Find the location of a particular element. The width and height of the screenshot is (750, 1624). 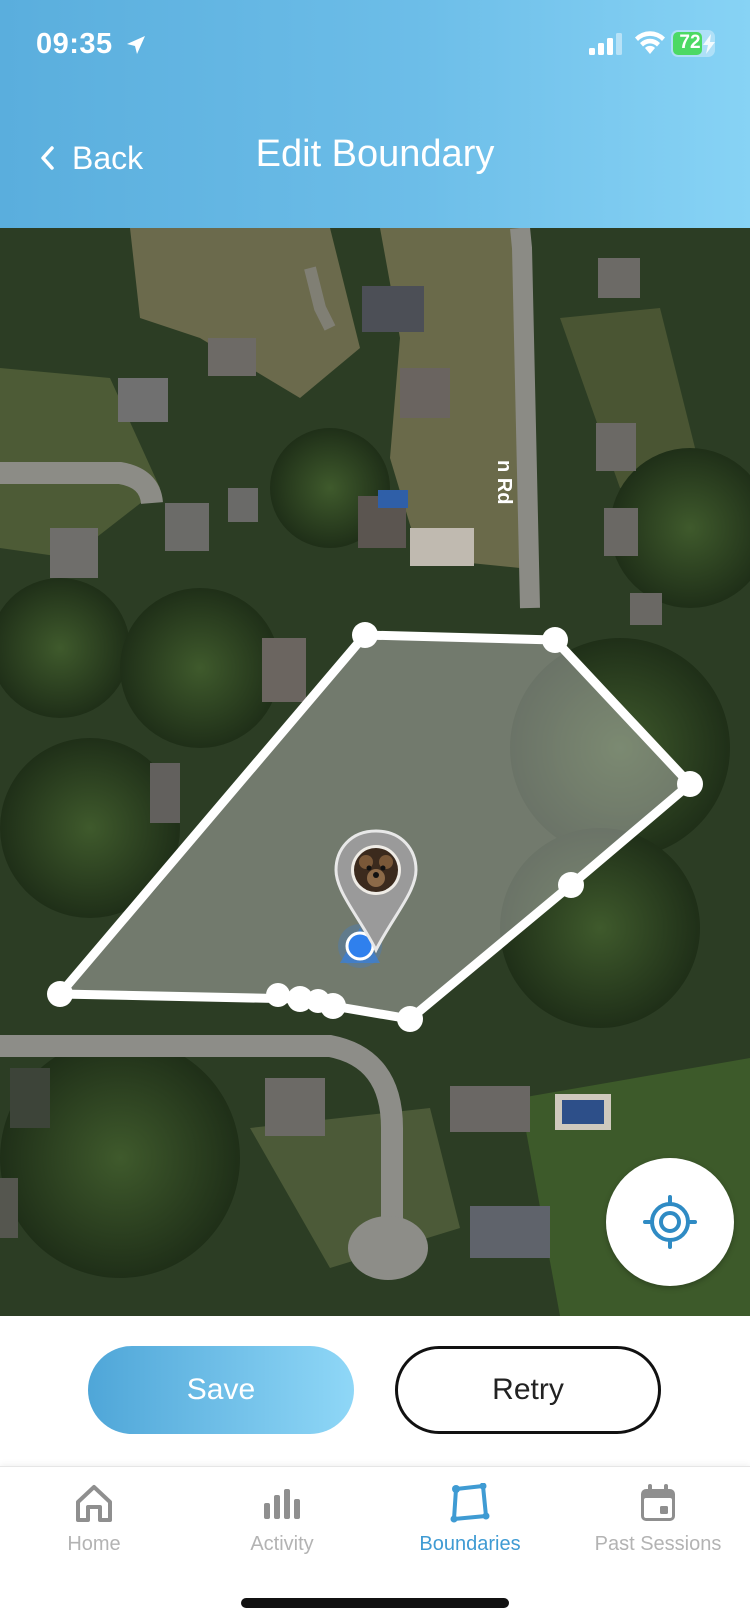

home-icon is located at coordinates (94, 1503).